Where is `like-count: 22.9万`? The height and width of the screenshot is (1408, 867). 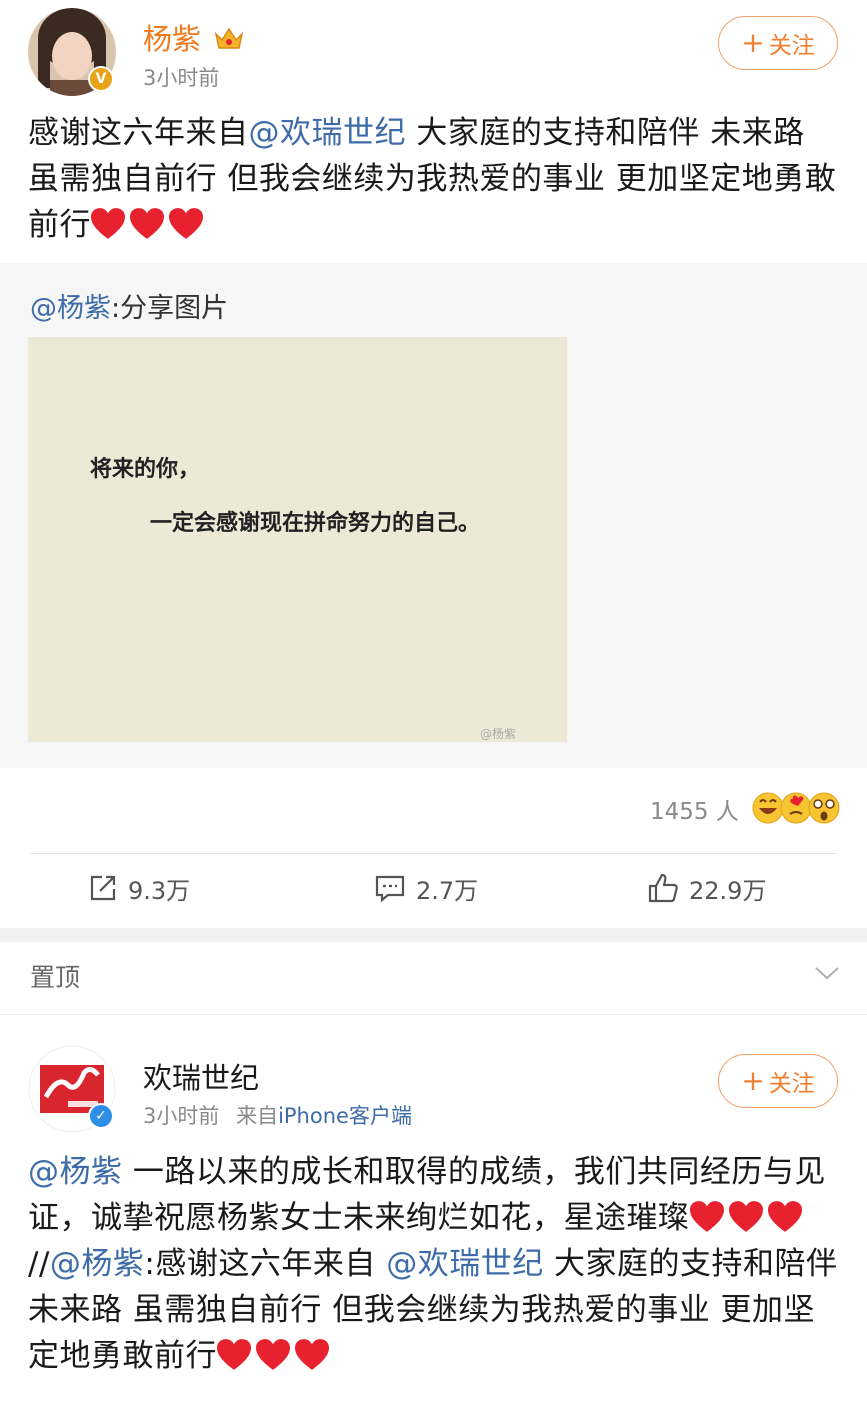
like-count: 22.9万 is located at coordinates (728, 890).